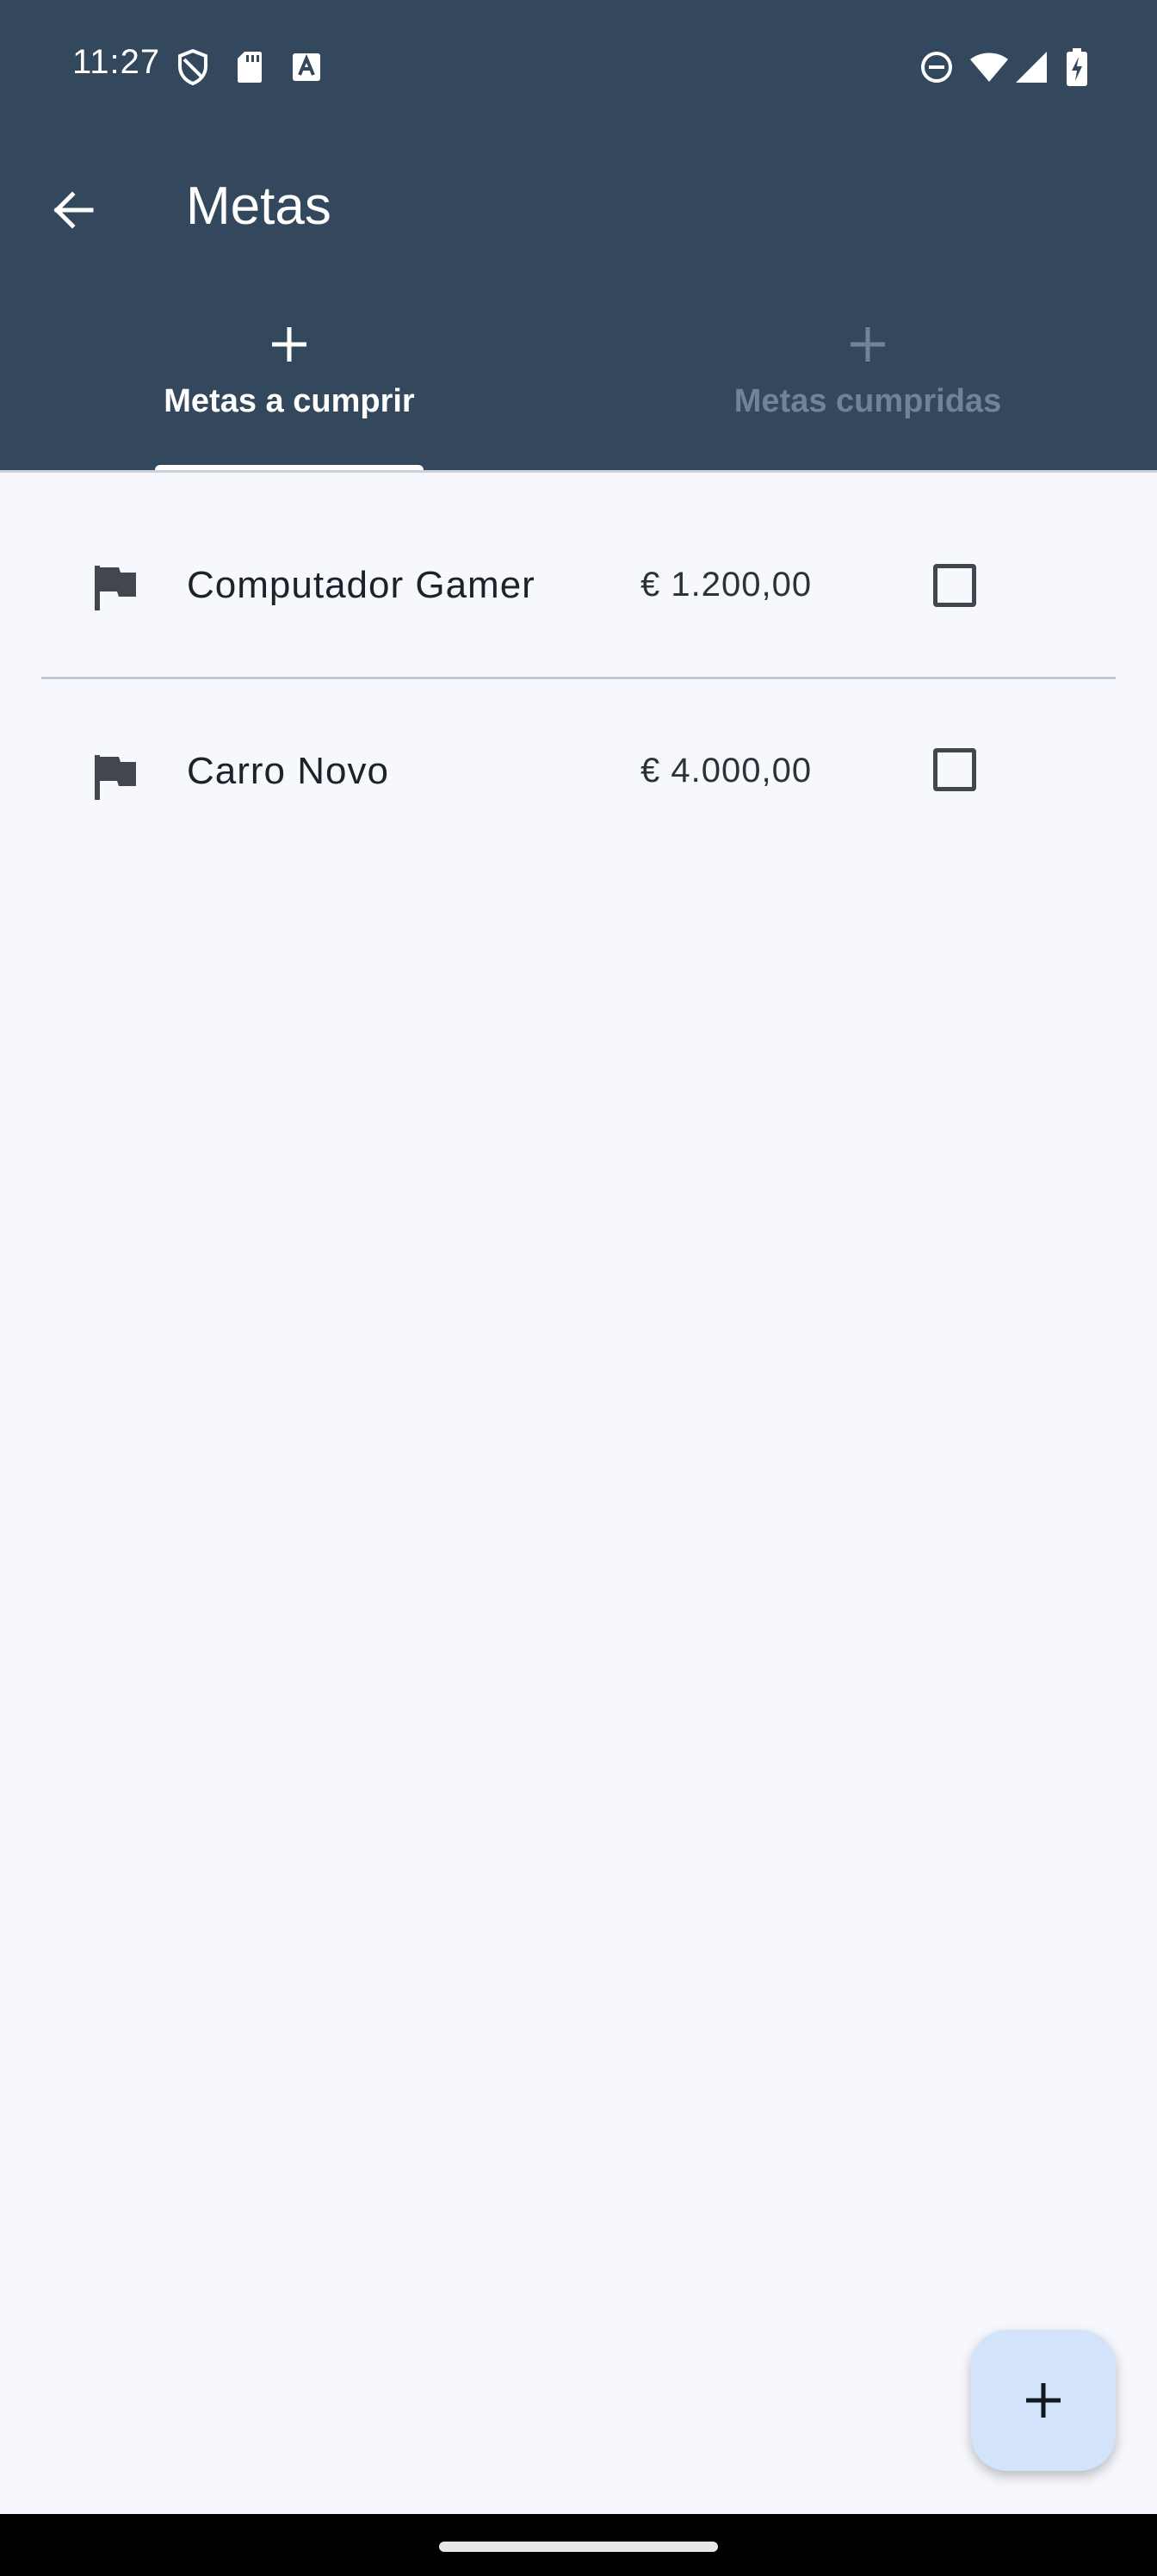  What do you see at coordinates (867, 401) in the screenshot?
I see `tab-label: Metas cumpridas` at bounding box center [867, 401].